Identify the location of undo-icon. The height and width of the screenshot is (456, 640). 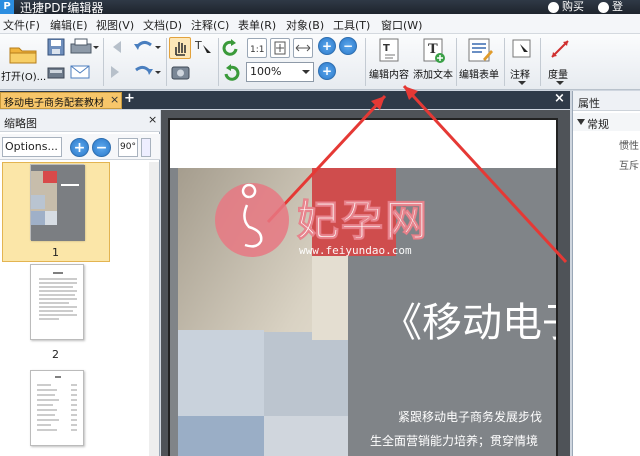
(147, 45).